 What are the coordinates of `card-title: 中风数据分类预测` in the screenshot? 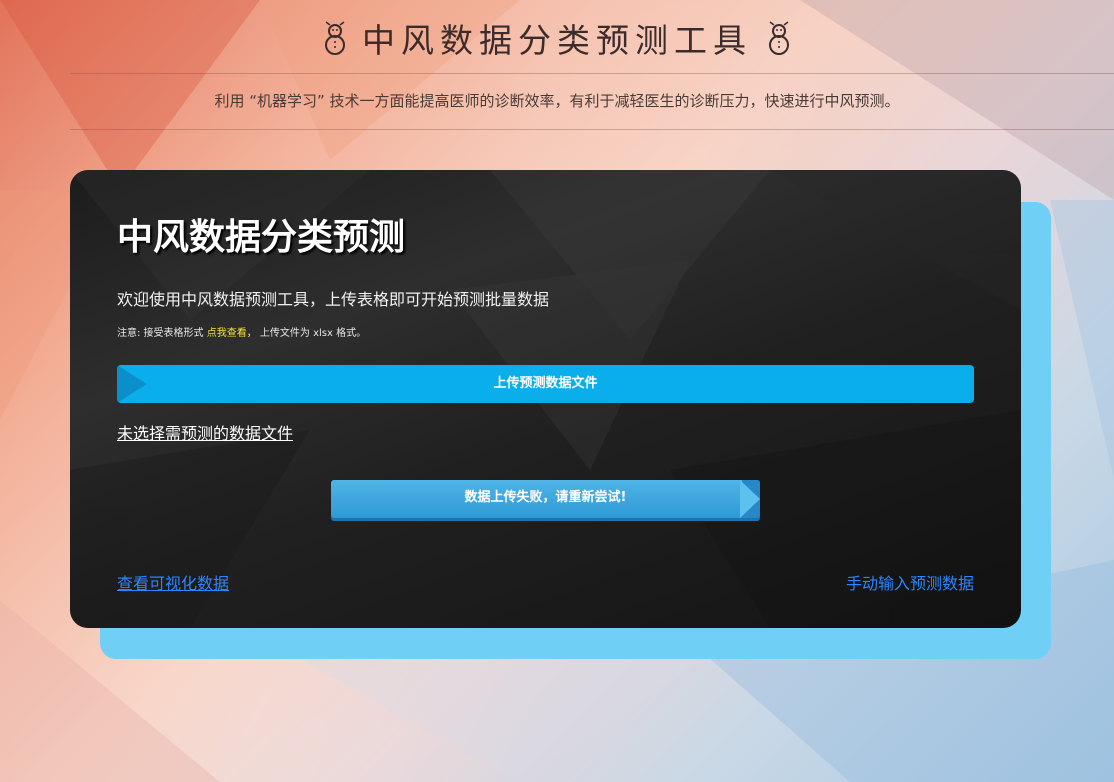 It's located at (261, 237).